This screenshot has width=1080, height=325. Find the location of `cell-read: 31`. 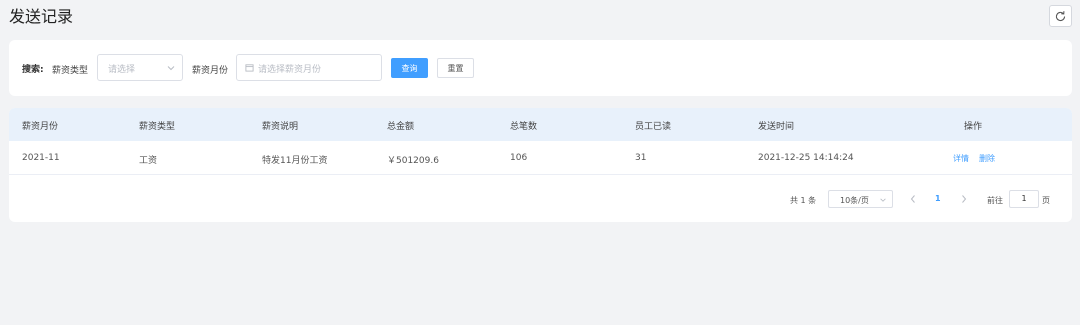

cell-read: 31 is located at coordinates (641, 158).